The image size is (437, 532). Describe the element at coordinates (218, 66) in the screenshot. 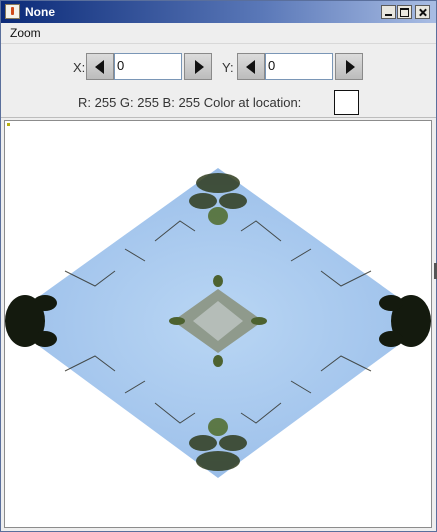

I see `coordinate-controls: X: 0 Y: 0` at that location.